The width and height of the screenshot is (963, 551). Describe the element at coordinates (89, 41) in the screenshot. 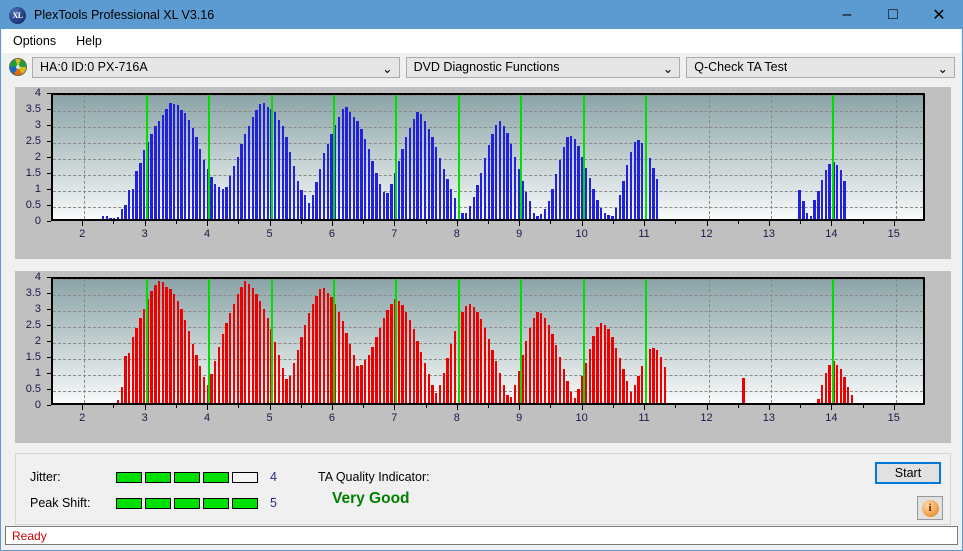

I see `menu-item-help: Help` at that location.